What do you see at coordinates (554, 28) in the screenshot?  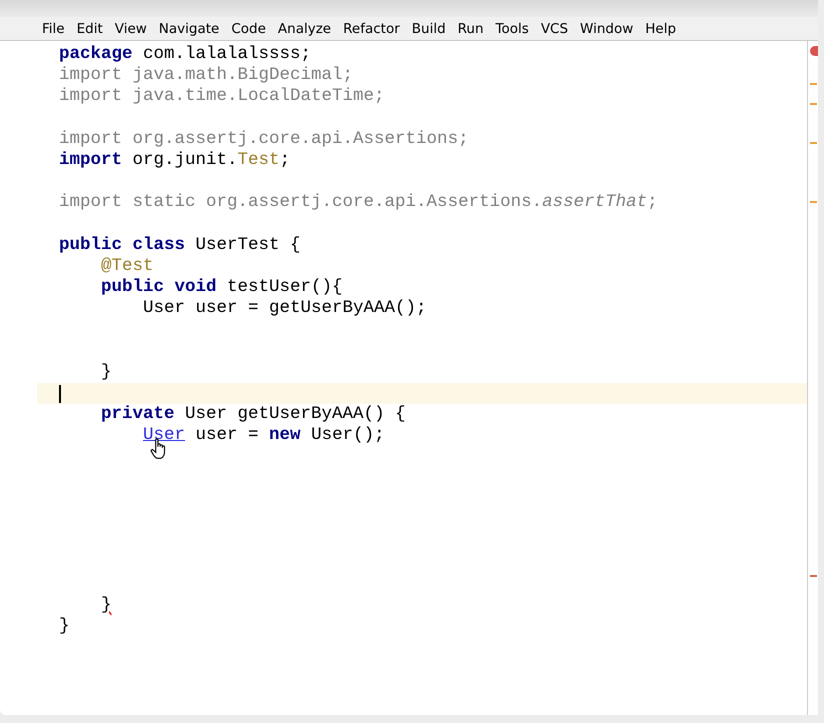 I see `menu-item: VCS` at bounding box center [554, 28].